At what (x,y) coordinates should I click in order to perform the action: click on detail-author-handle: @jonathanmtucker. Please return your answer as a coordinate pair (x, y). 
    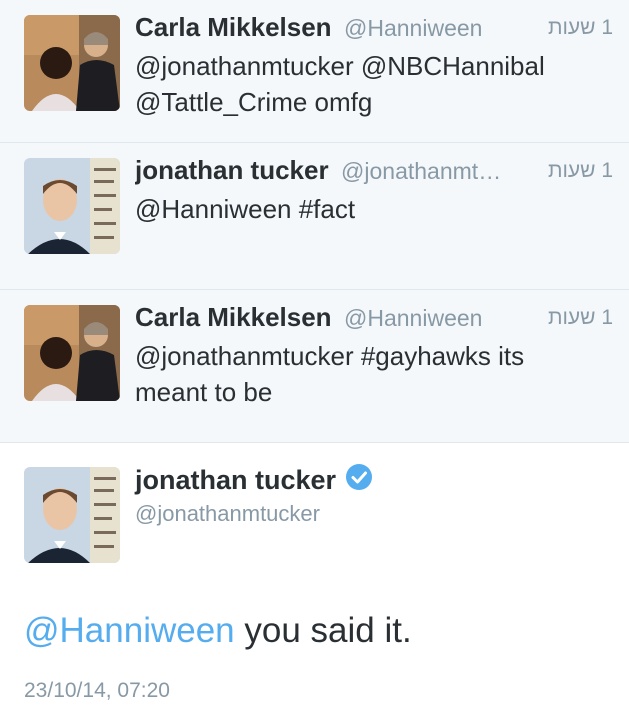
    Looking at the image, I should click on (227, 514).